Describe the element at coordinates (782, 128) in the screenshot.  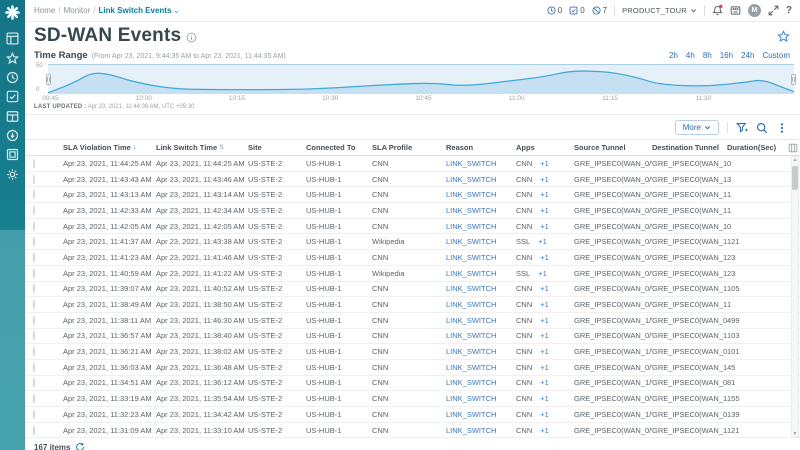
I see `kebab-menu-icon` at that location.